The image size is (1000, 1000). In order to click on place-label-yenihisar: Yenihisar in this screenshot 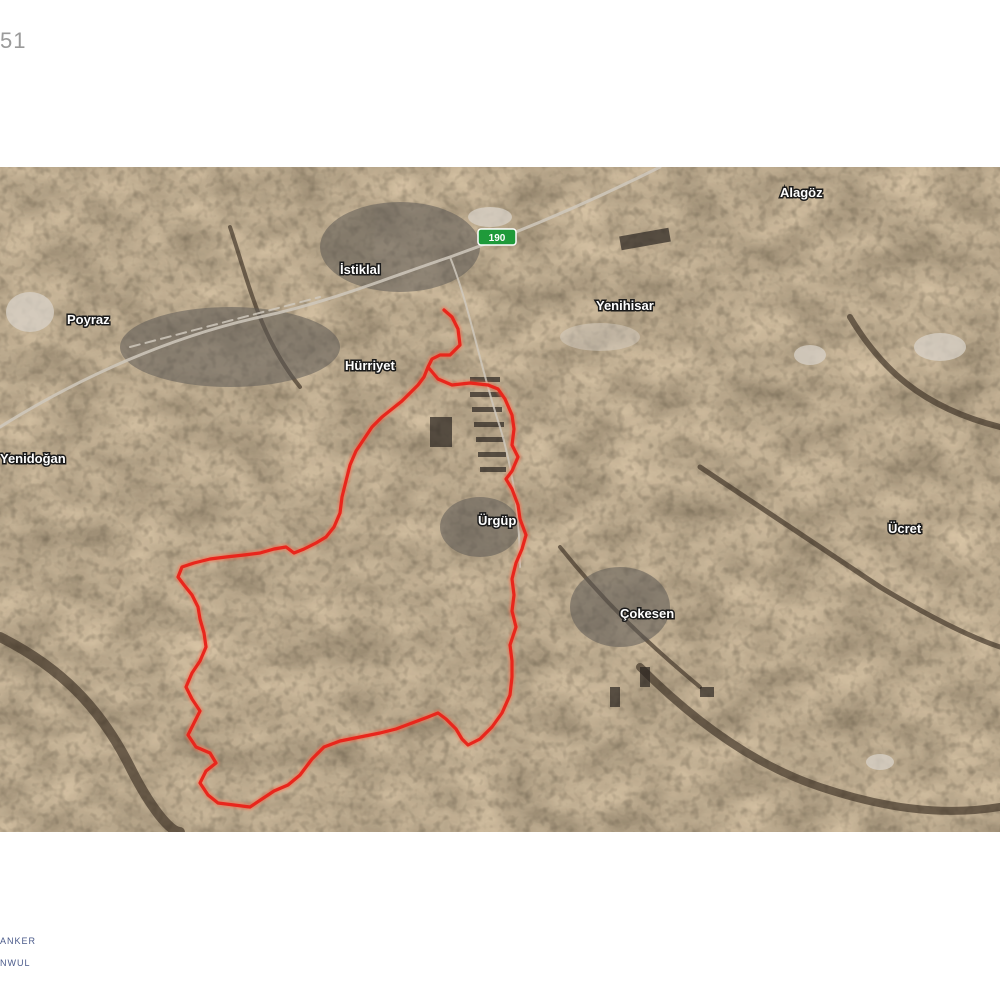, I will do `click(625, 306)`.